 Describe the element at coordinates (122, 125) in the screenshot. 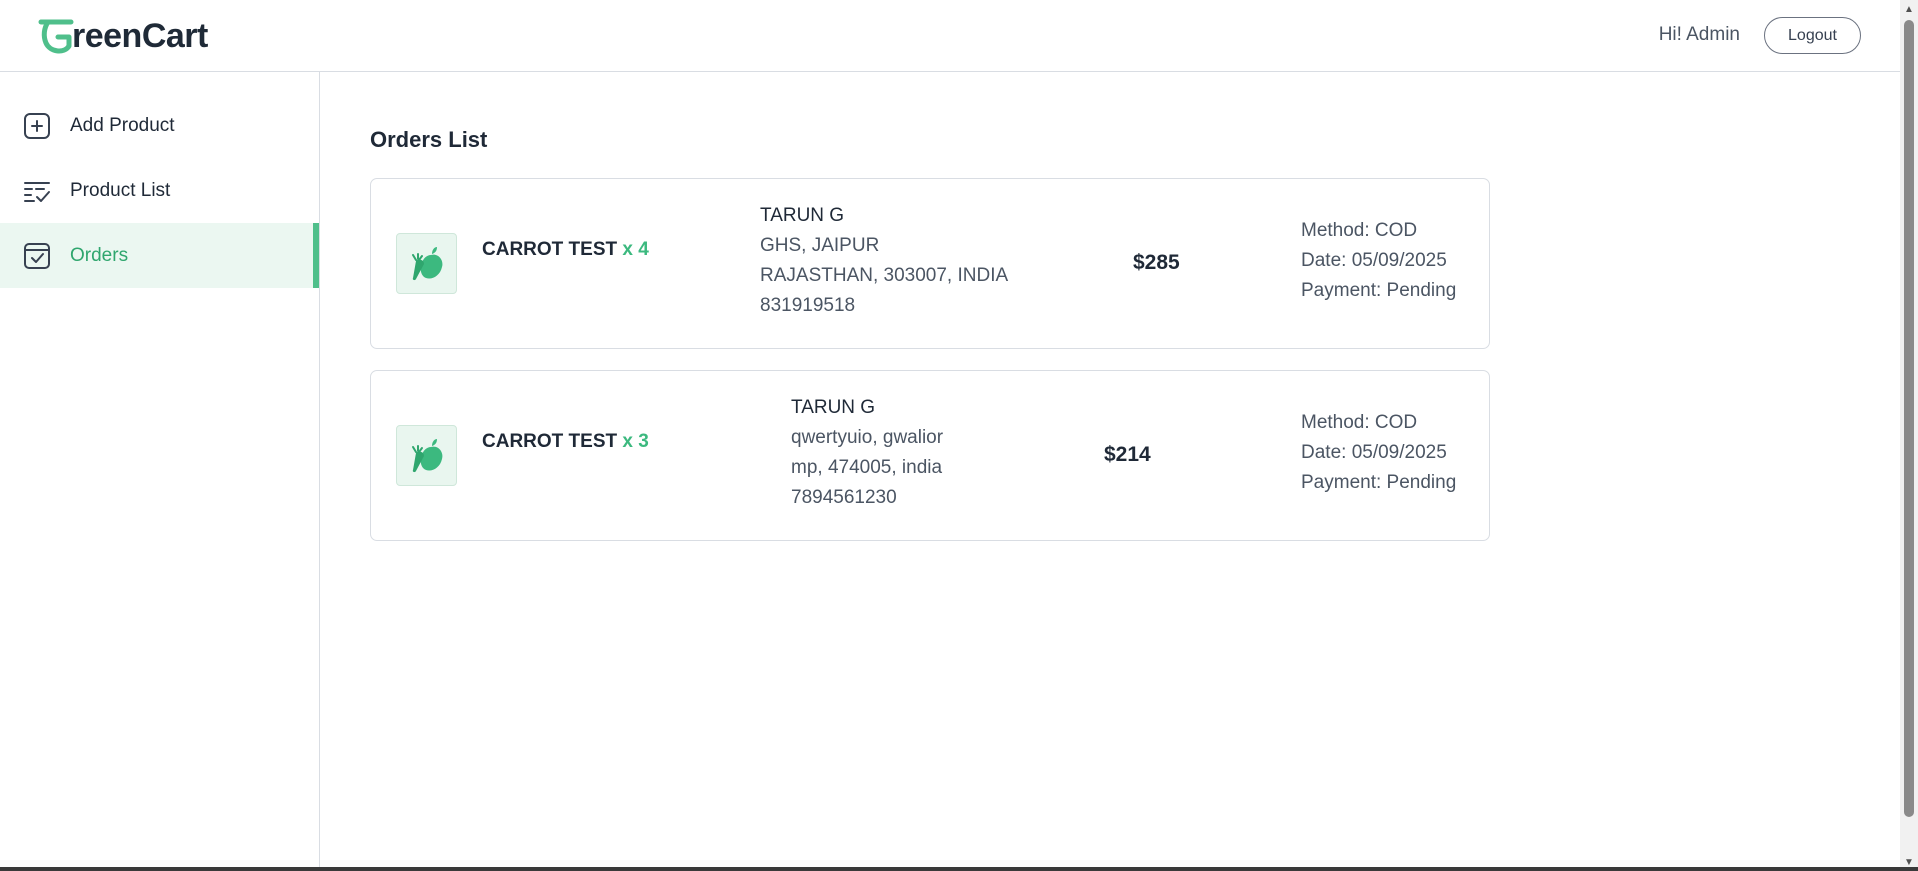

I see `sidebar-item-label: Add Product` at that location.